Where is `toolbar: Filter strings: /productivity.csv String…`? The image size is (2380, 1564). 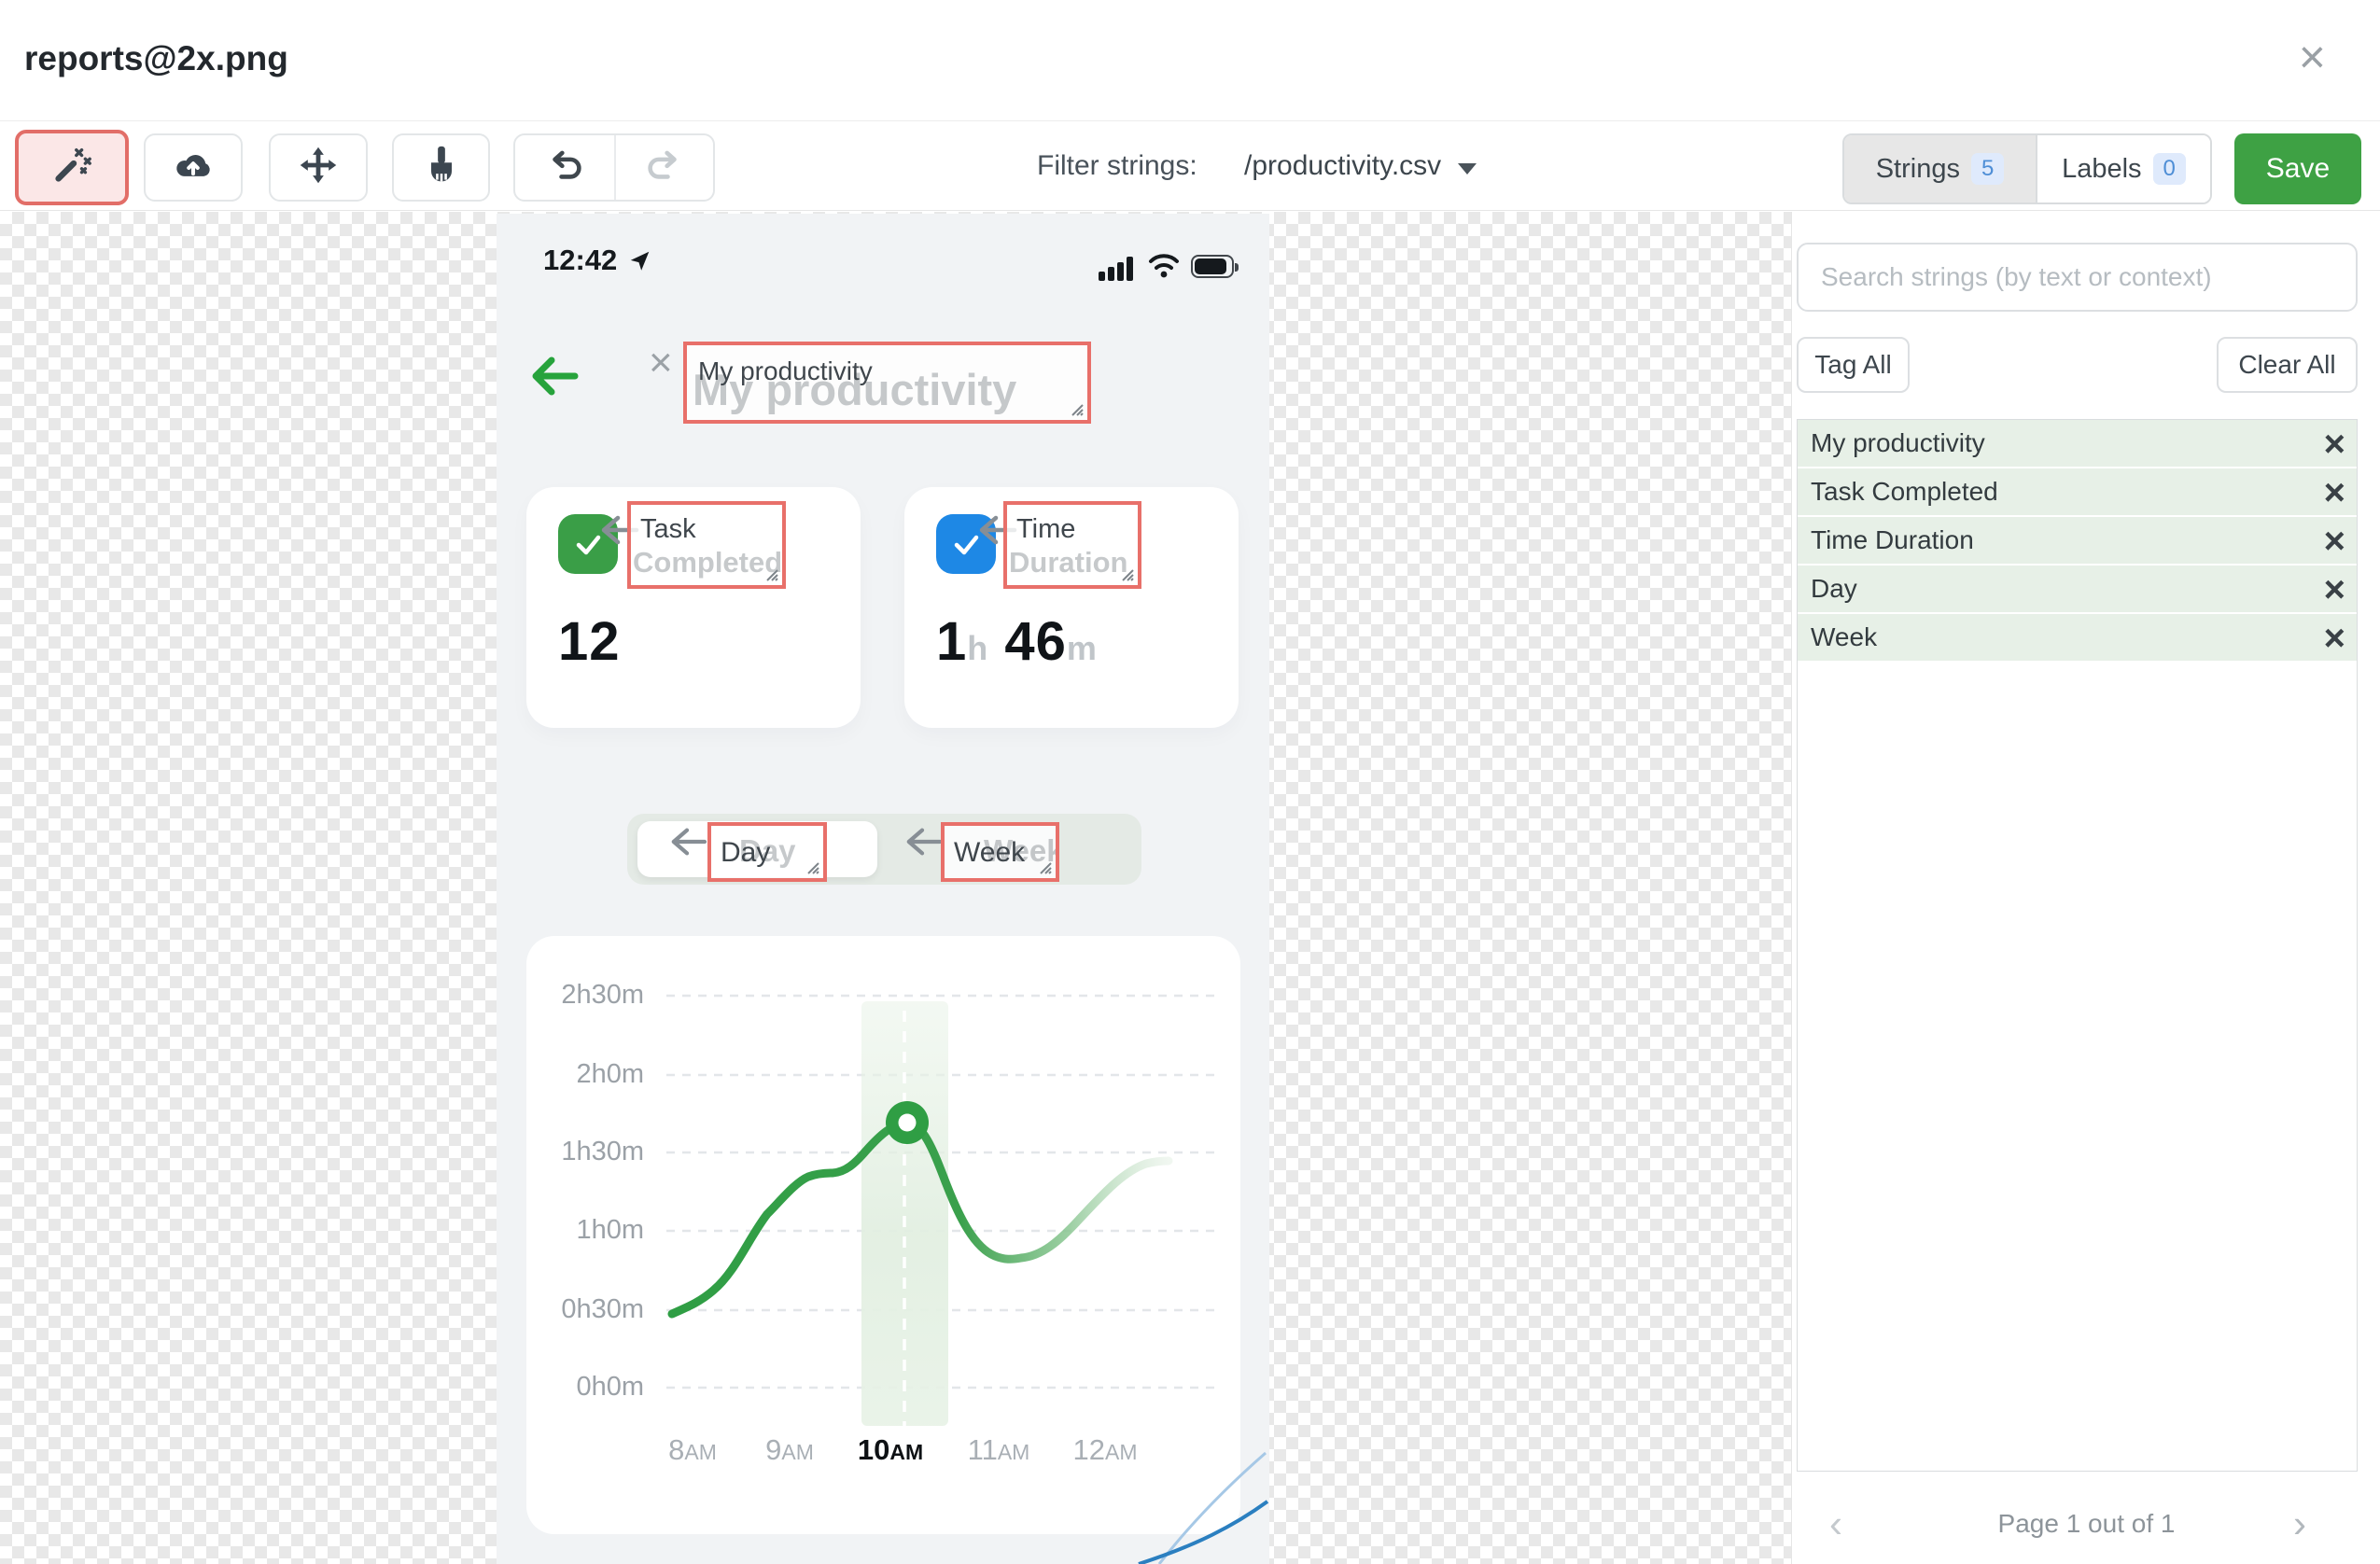 toolbar: Filter strings: /productivity.csv String… is located at coordinates (1190, 166).